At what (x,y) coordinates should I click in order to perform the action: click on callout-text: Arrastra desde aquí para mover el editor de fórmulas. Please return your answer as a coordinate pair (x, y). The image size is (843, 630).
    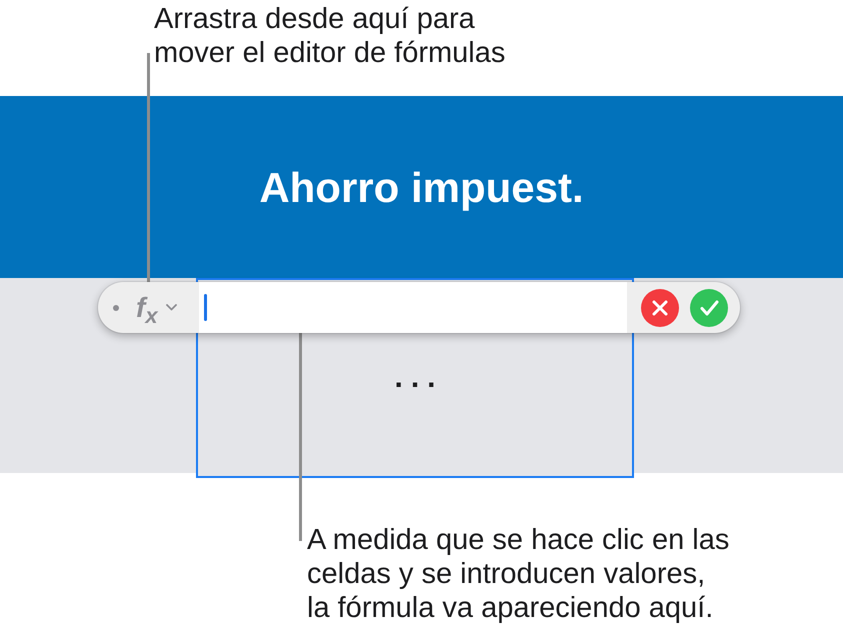
    Looking at the image, I should click on (330, 36).